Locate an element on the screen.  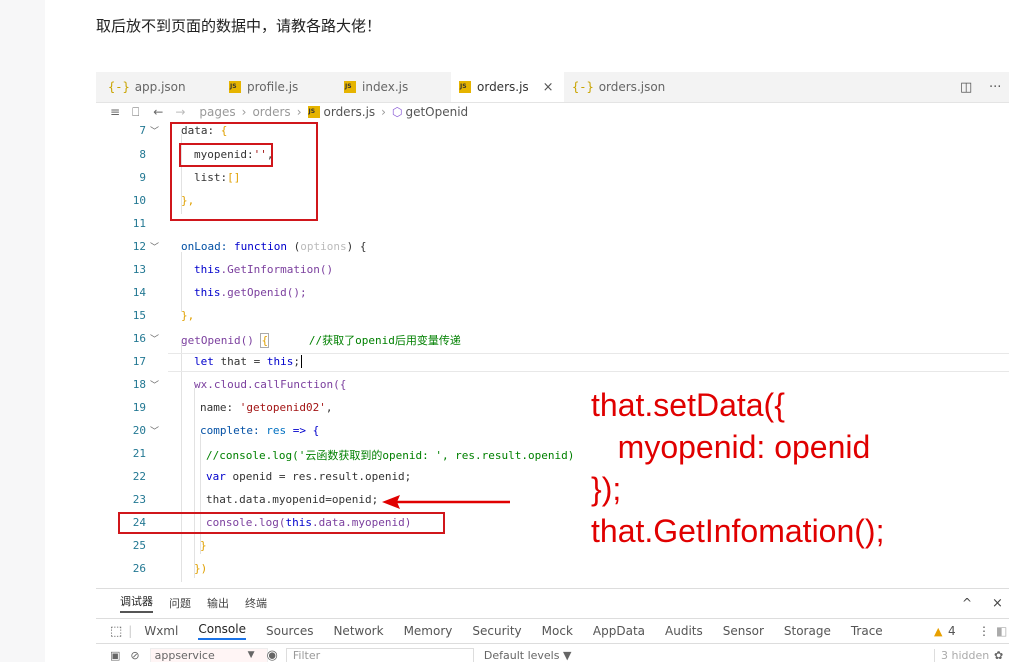
line-number: 9 is located at coordinates (142, 177).